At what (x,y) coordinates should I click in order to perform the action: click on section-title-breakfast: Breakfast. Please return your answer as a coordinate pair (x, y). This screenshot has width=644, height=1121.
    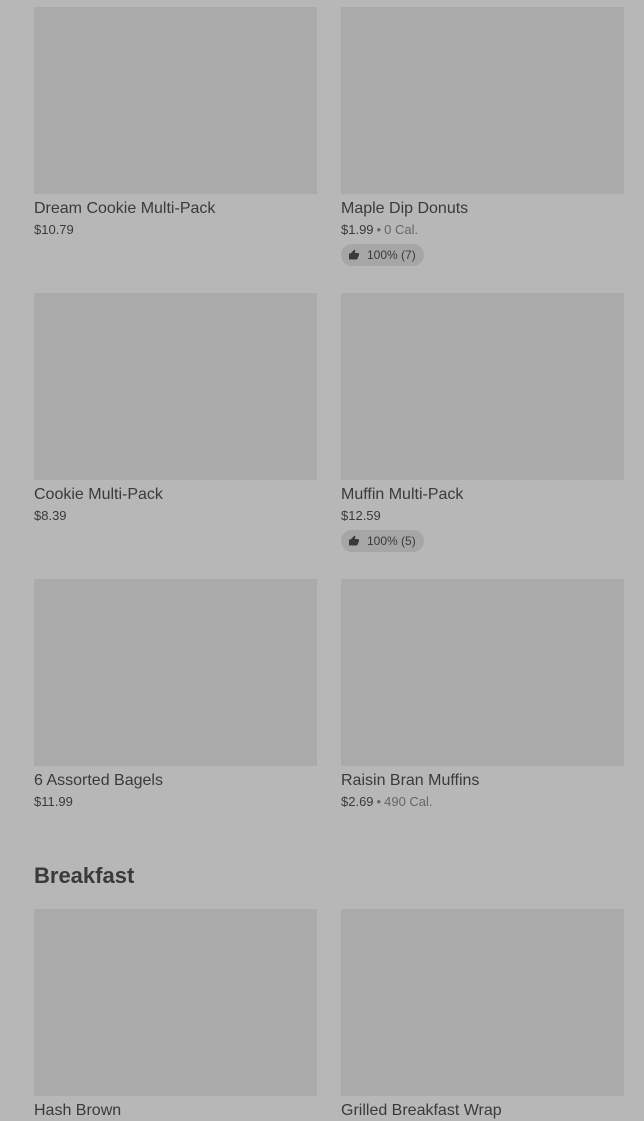
    Looking at the image, I should click on (84, 875).